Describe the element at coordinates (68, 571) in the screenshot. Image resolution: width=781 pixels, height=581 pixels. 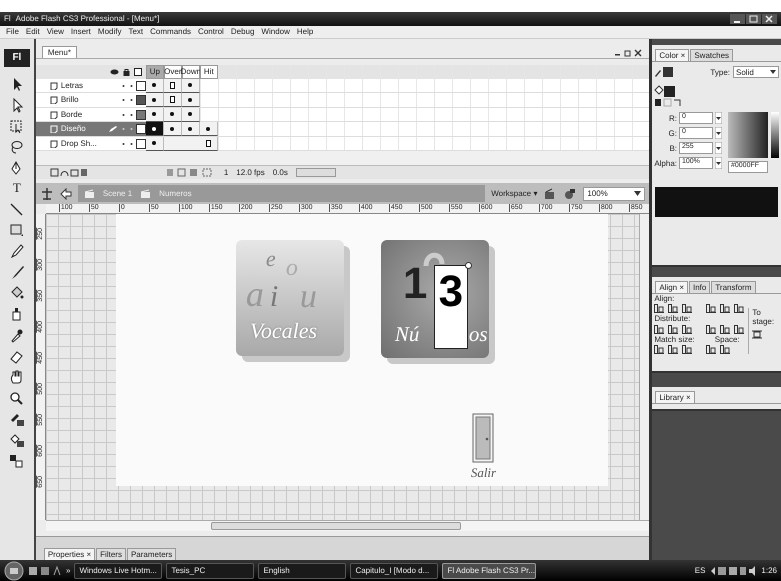
I see `quick-launch-more: »` at that location.